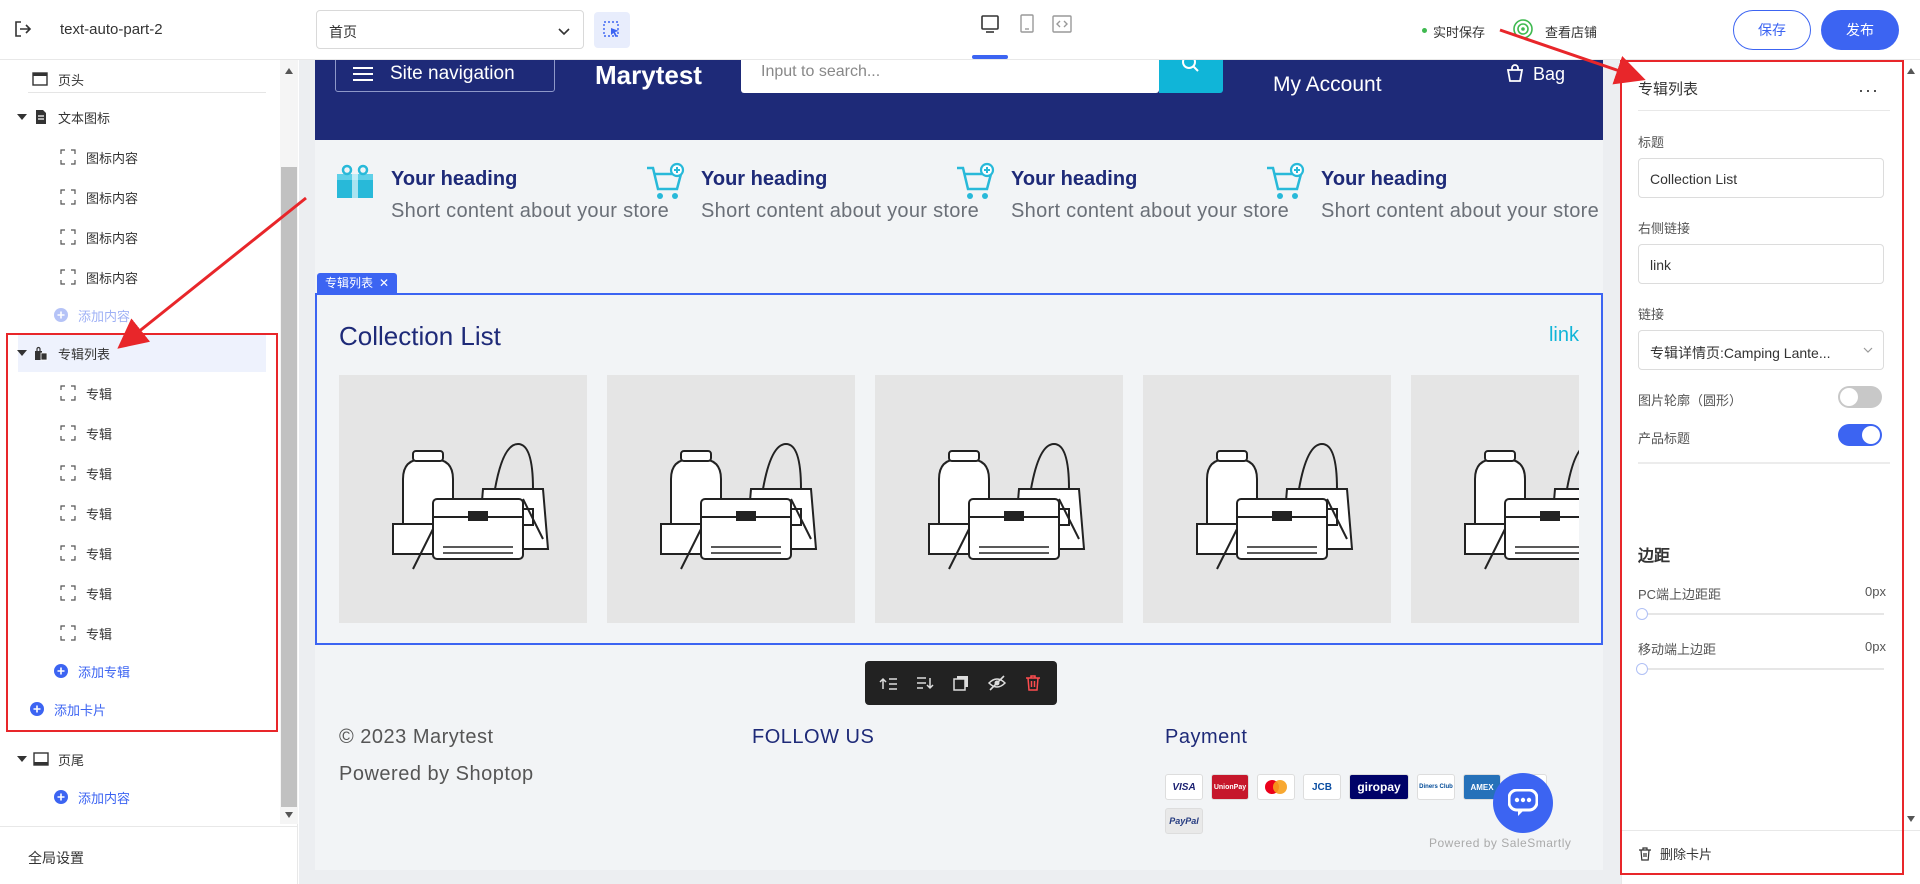 The height and width of the screenshot is (884, 1920). Describe the element at coordinates (40, 79) in the screenshot. I see `header-layout-icon` at that location.